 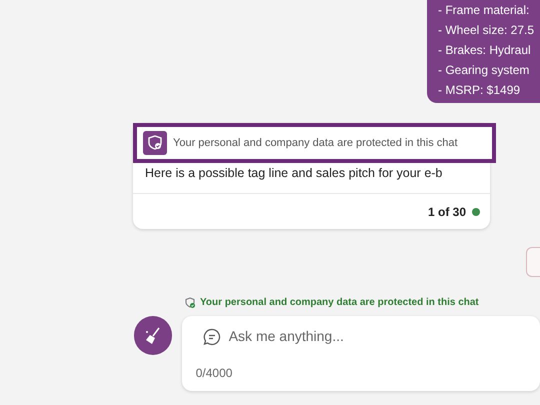 What do you see at coordinates (215, 373) in the screenshot?
I see `character-count: 0/4000` at bounding box center [215, 373].